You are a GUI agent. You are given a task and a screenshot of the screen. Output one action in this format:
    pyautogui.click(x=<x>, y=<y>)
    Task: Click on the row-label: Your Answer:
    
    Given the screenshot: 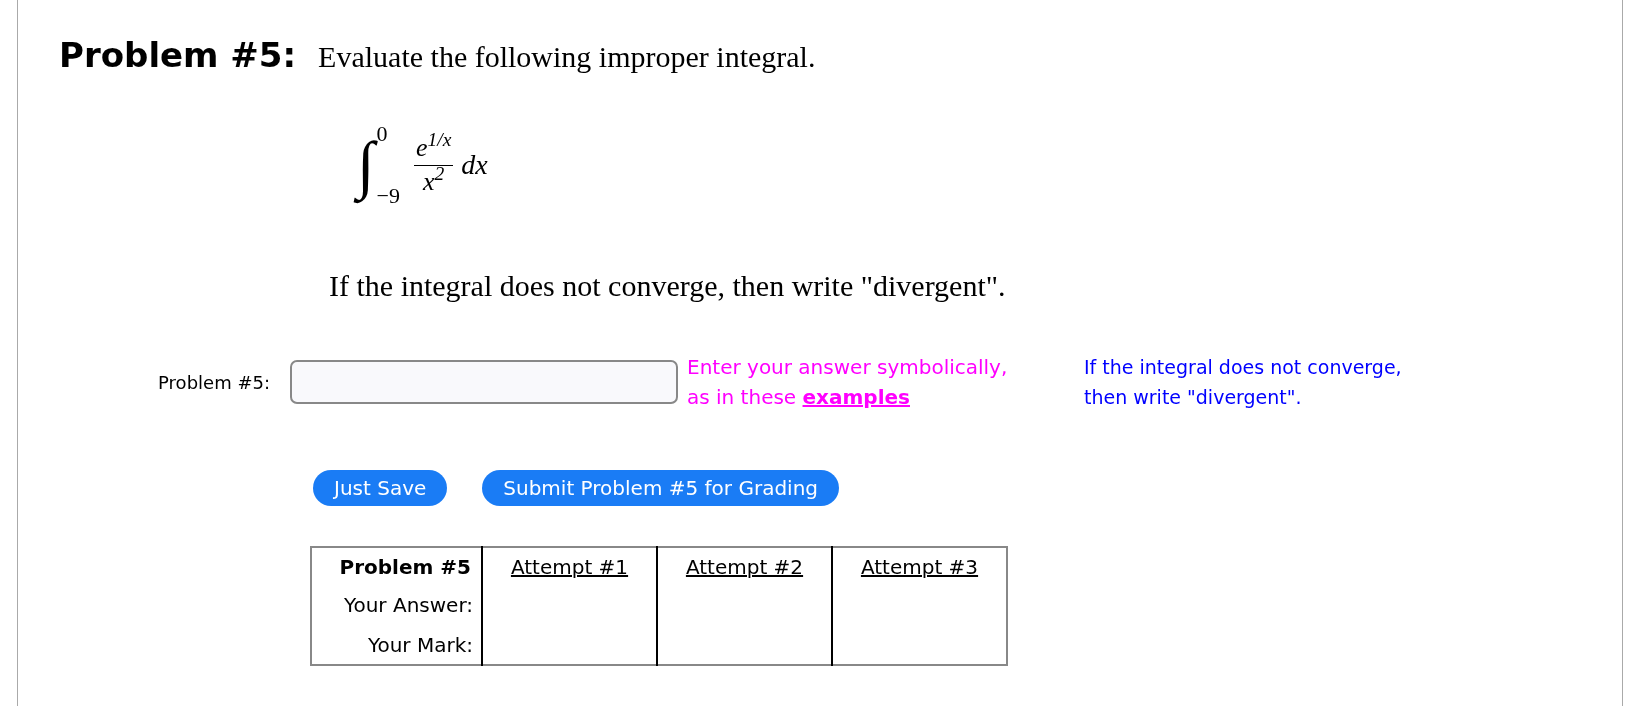 What is the action you would take?
    pyautogui.click(x=396, y=605)
    